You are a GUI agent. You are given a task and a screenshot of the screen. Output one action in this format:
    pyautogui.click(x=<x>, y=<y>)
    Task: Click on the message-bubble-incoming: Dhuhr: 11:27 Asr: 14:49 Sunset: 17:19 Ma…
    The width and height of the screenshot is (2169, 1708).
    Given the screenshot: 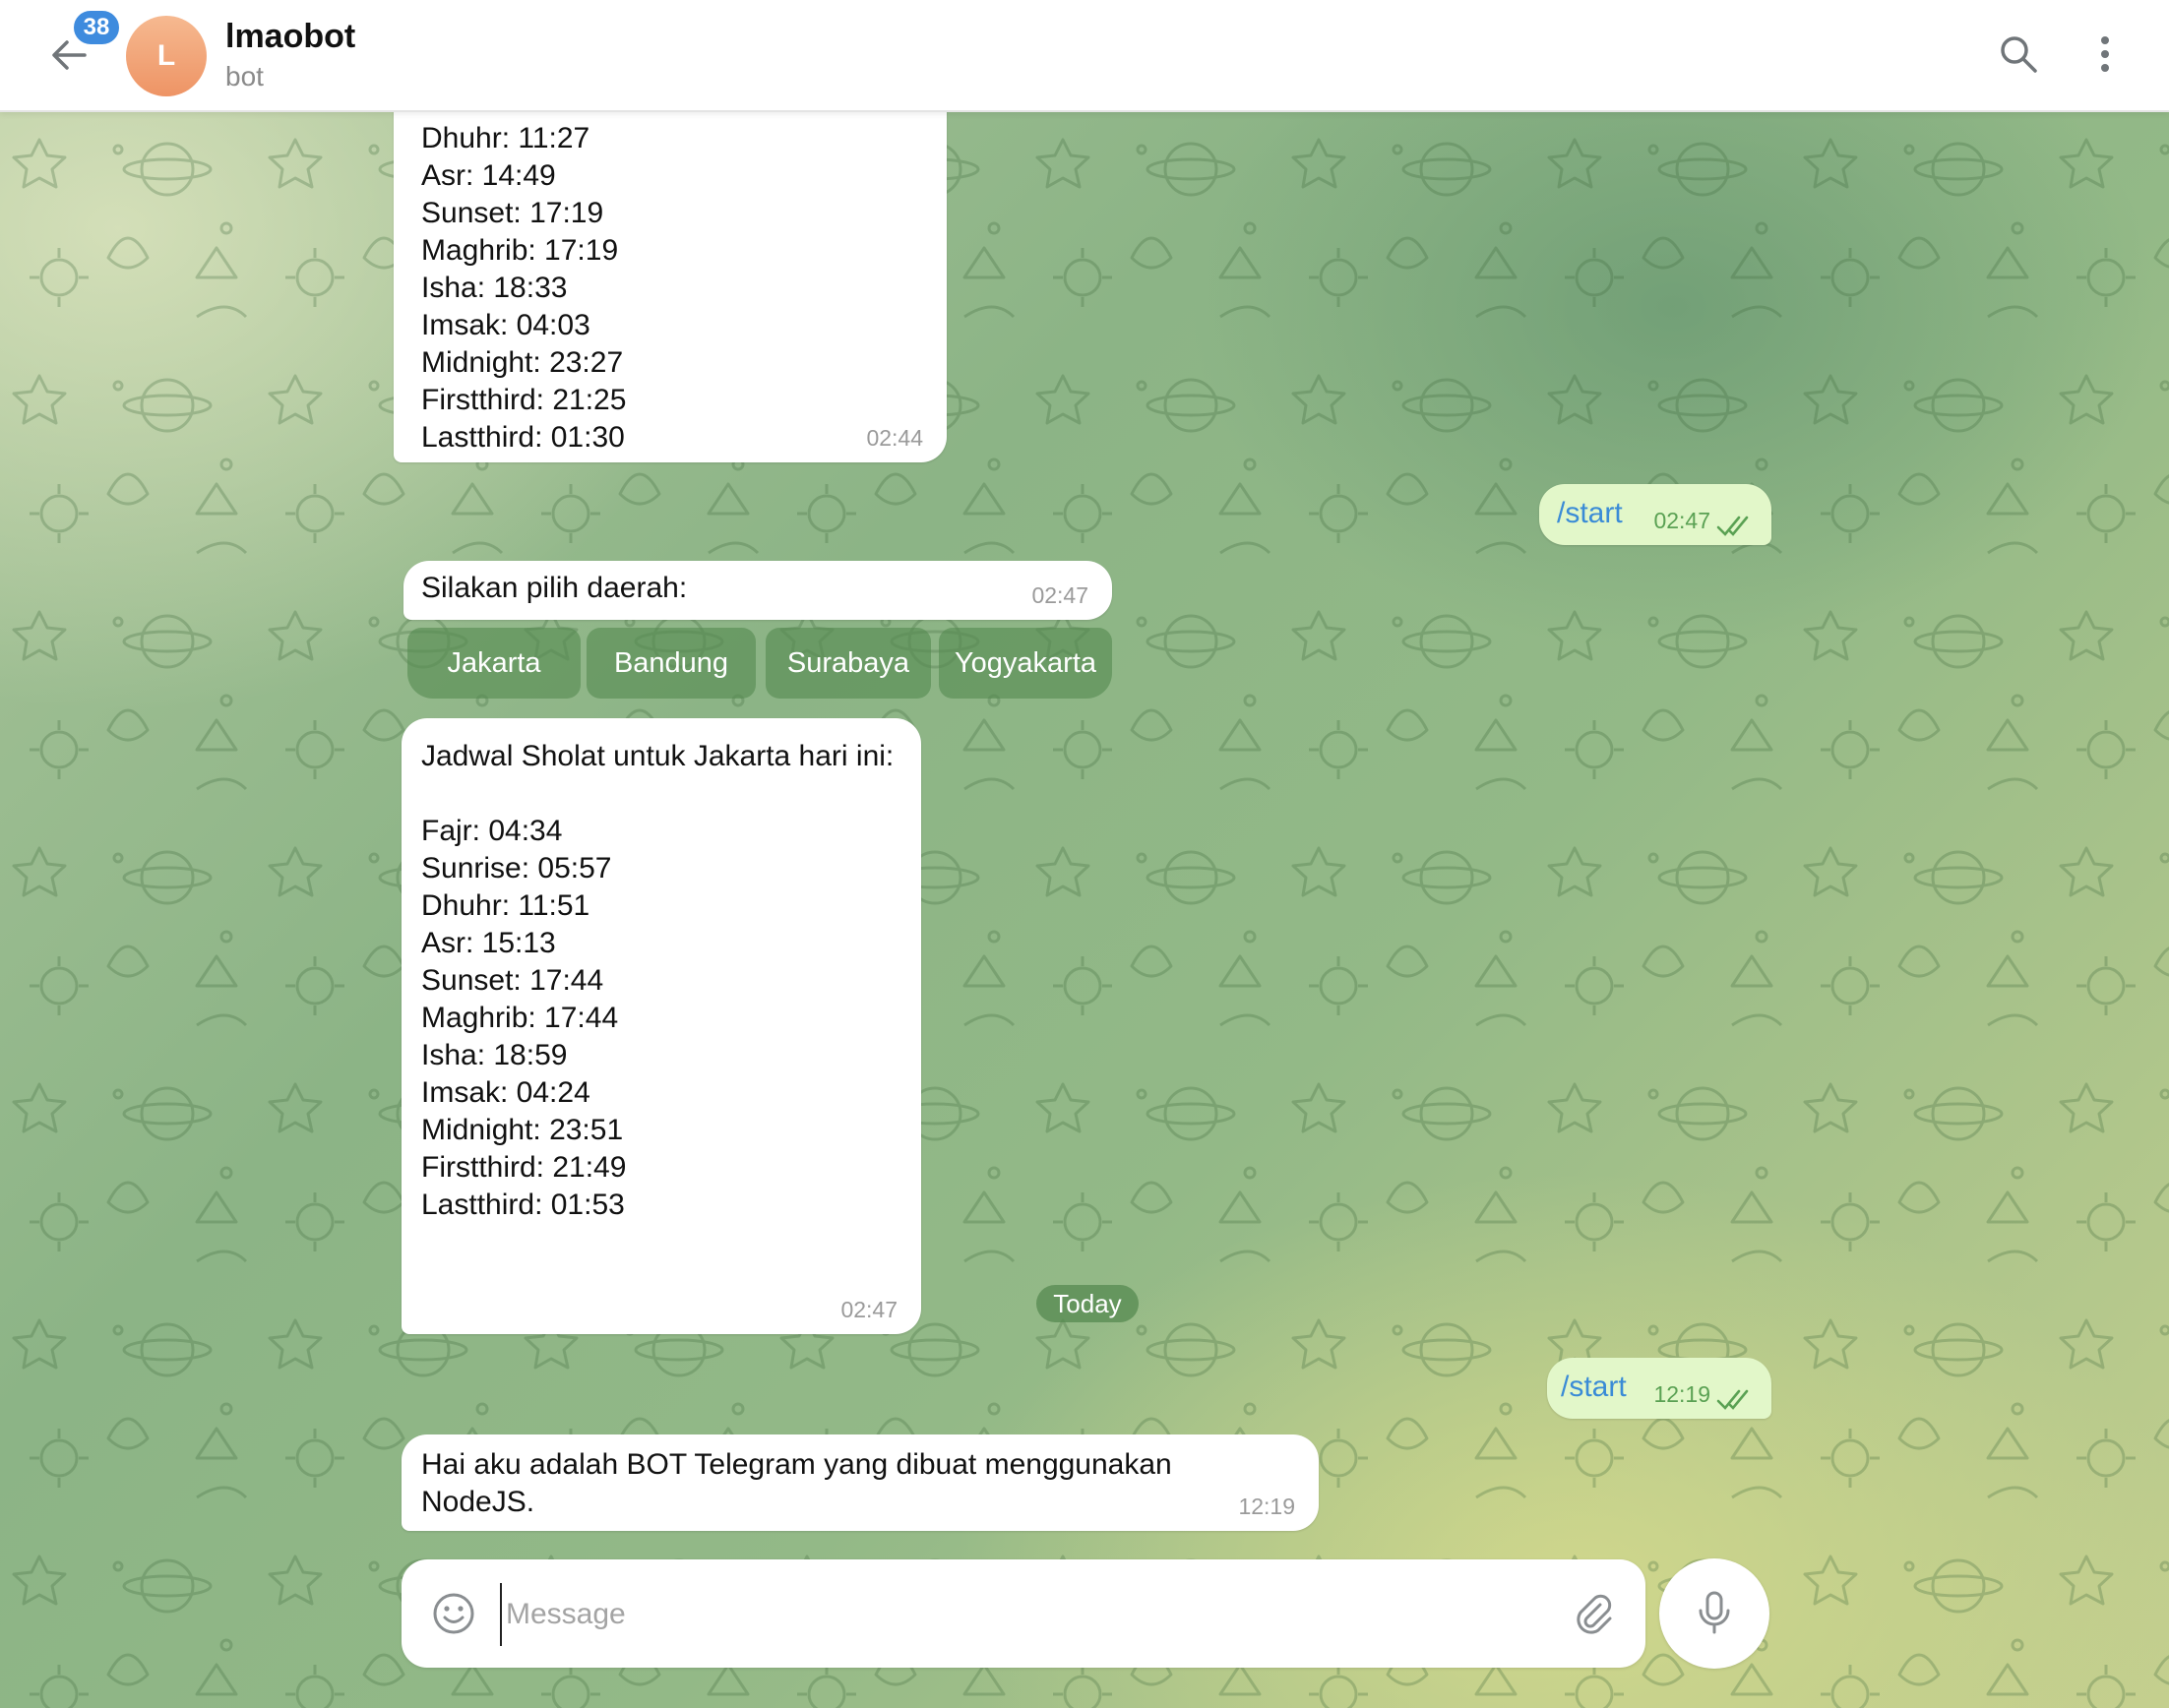 What is the action you would take?
    pyautogui.click(x=670, y=286)
    